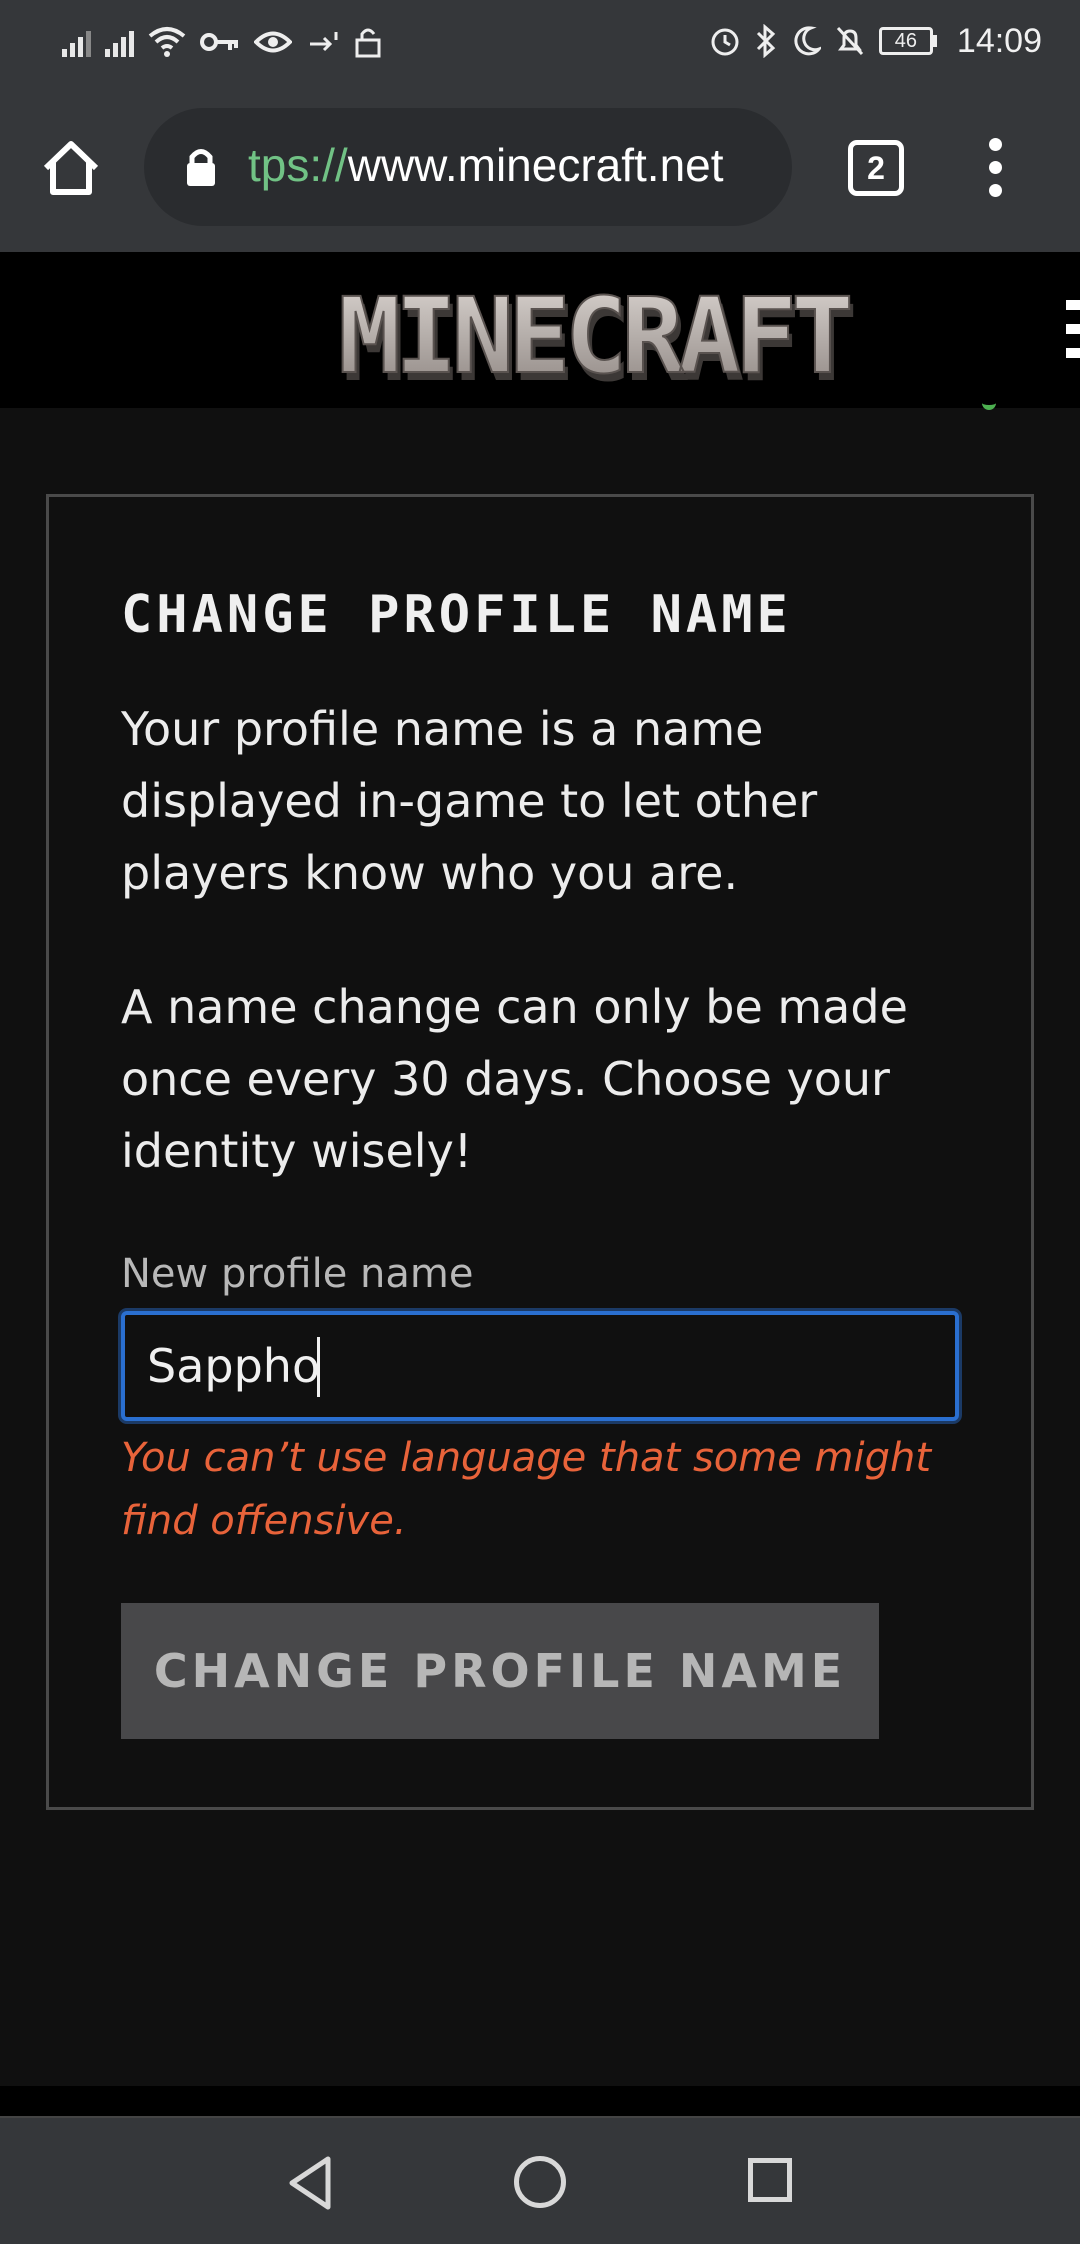 This screenshot has height=2244, width=1080. Describe the element at coordinates (535, 165) in the screenshot. I see `url-host: www.minecraft.net` at that location.